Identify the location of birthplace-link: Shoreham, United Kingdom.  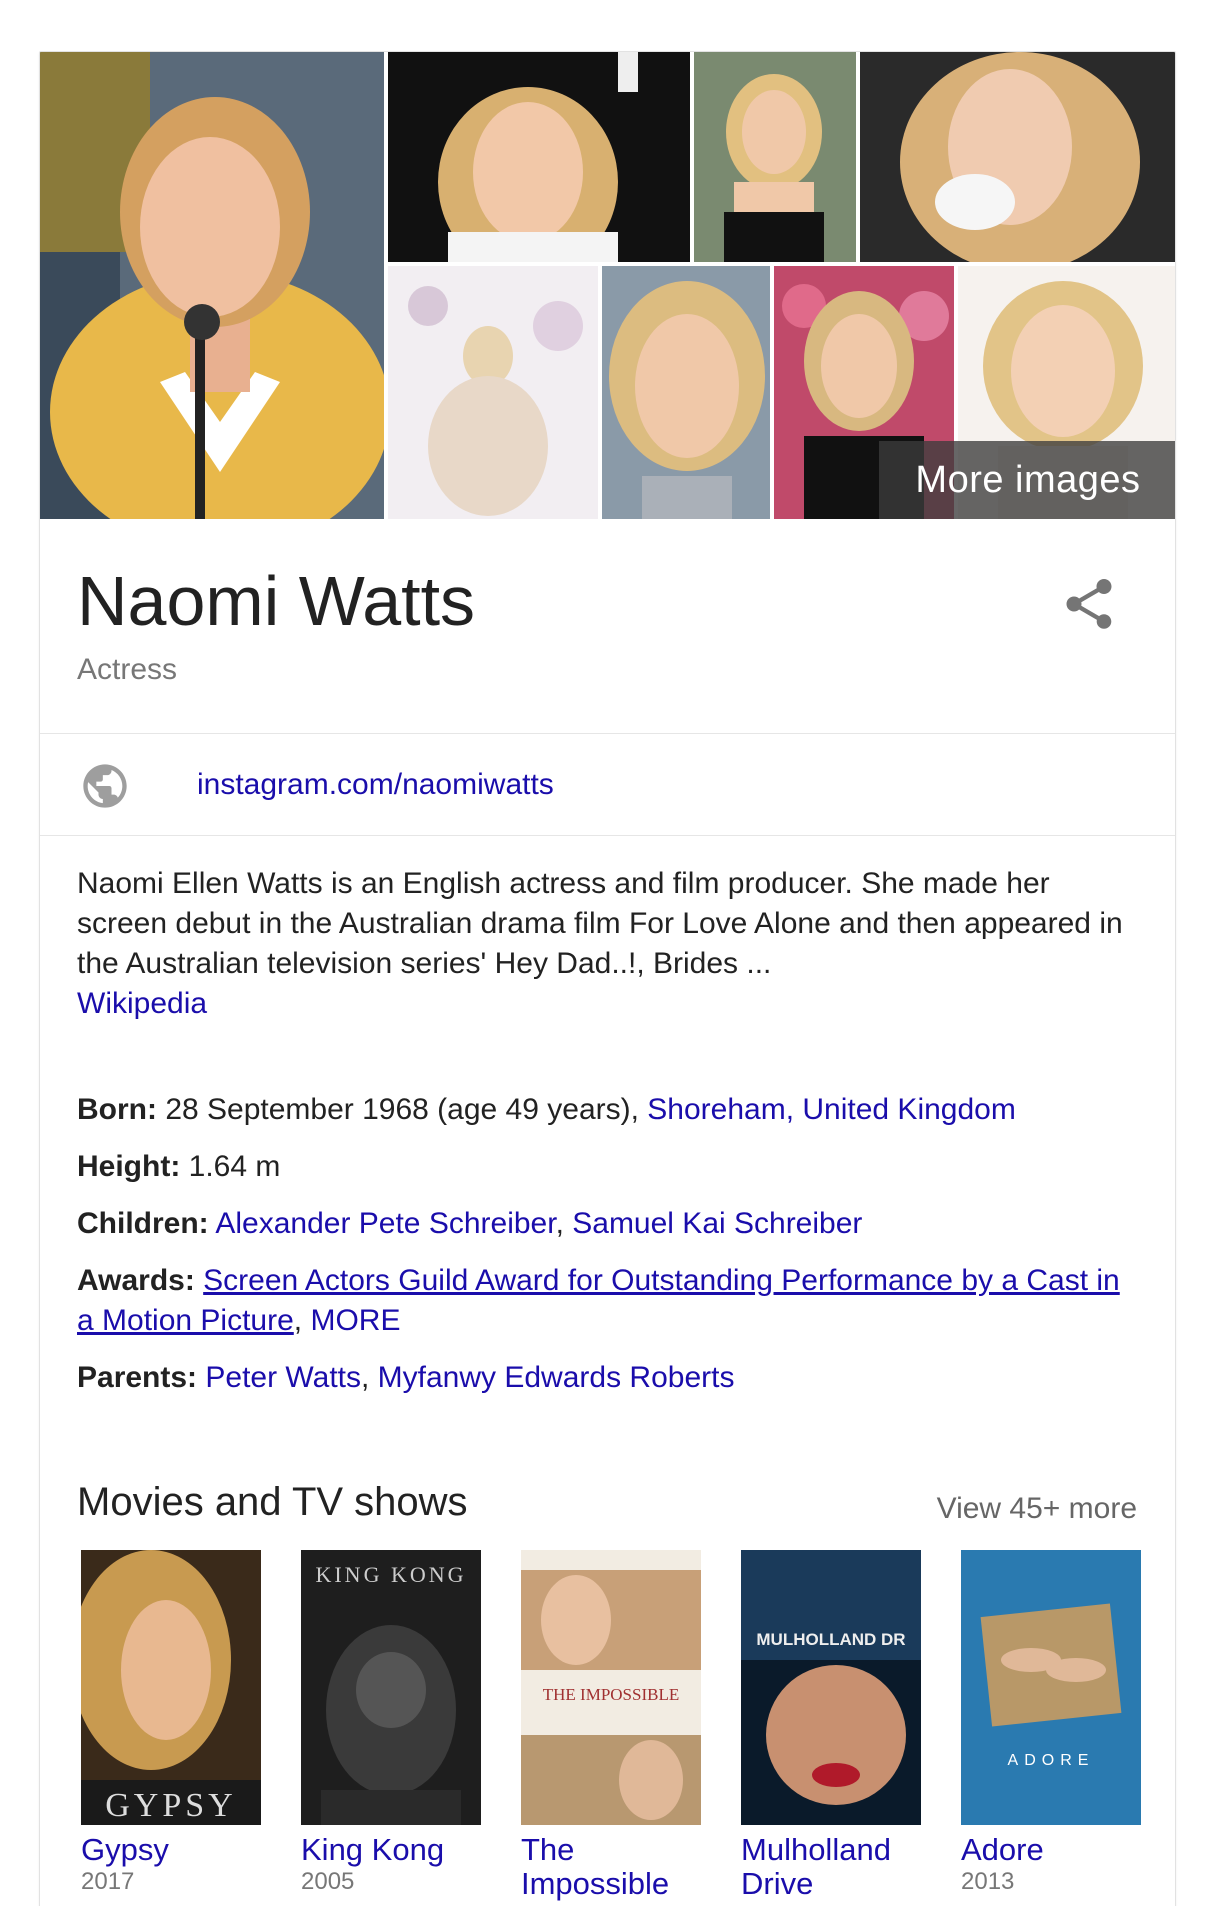
(831, 1109).